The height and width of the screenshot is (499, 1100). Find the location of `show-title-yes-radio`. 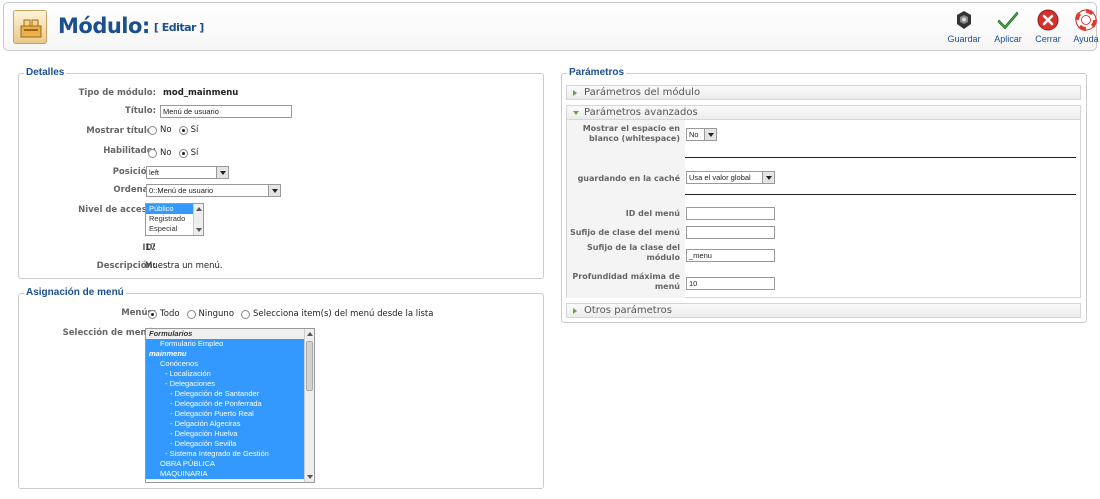

show-title-yes-radio is located at coordinates (183, 130).